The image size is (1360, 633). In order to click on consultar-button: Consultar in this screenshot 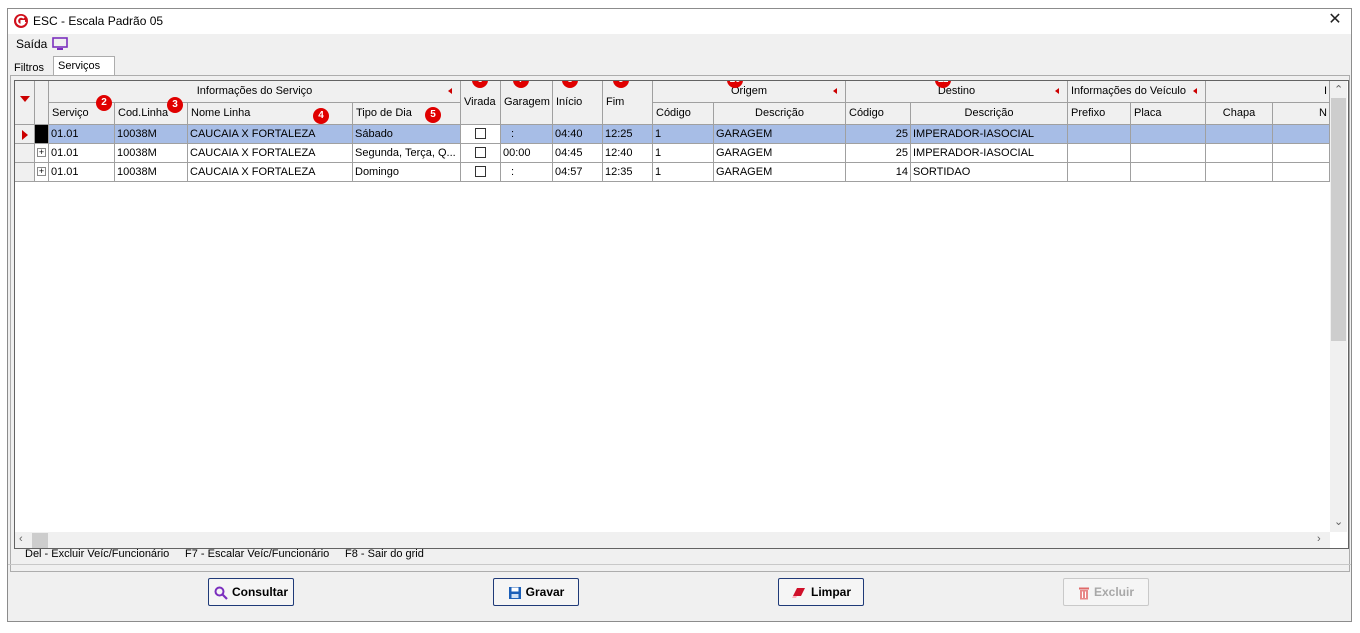, I will do `click(251, 592)`.